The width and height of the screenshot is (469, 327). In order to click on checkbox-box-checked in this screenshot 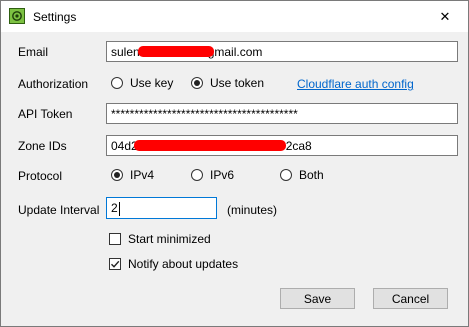, I will do `click(115, 264)`.